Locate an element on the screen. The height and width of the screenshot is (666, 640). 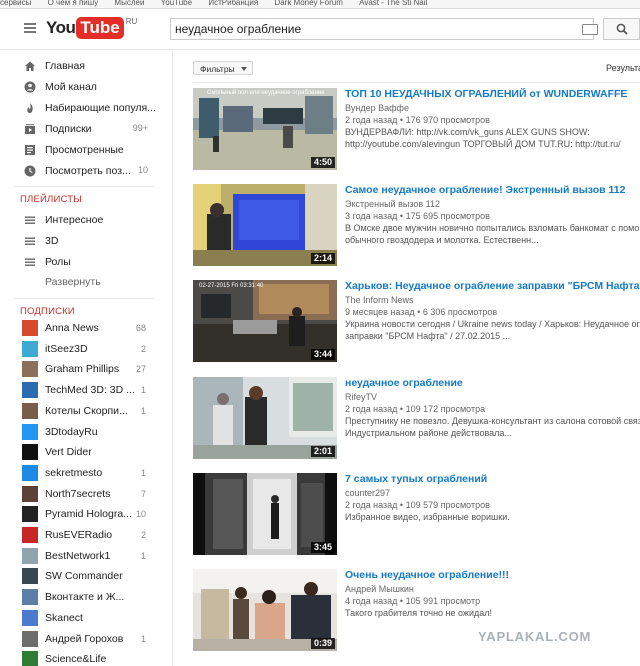
playlists-title: ПЛЕЙЛИСТЫ is located at coordinates (51, 199).